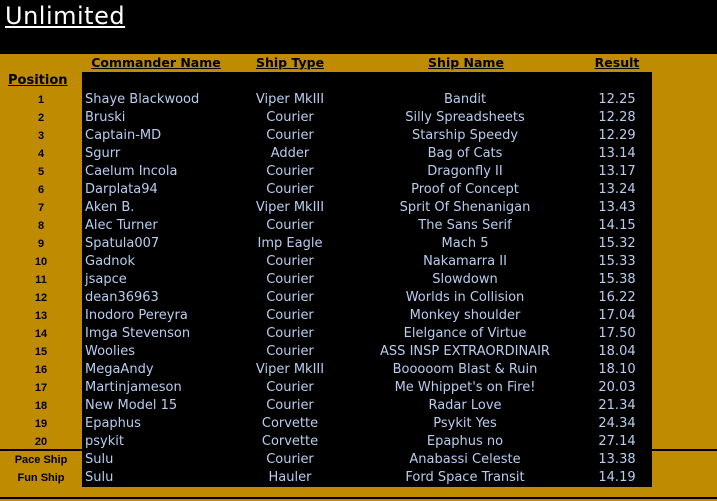  Describe the element at coordinates (617, 243) in the screenshot. I see `result-cell: 15.32` at that location.